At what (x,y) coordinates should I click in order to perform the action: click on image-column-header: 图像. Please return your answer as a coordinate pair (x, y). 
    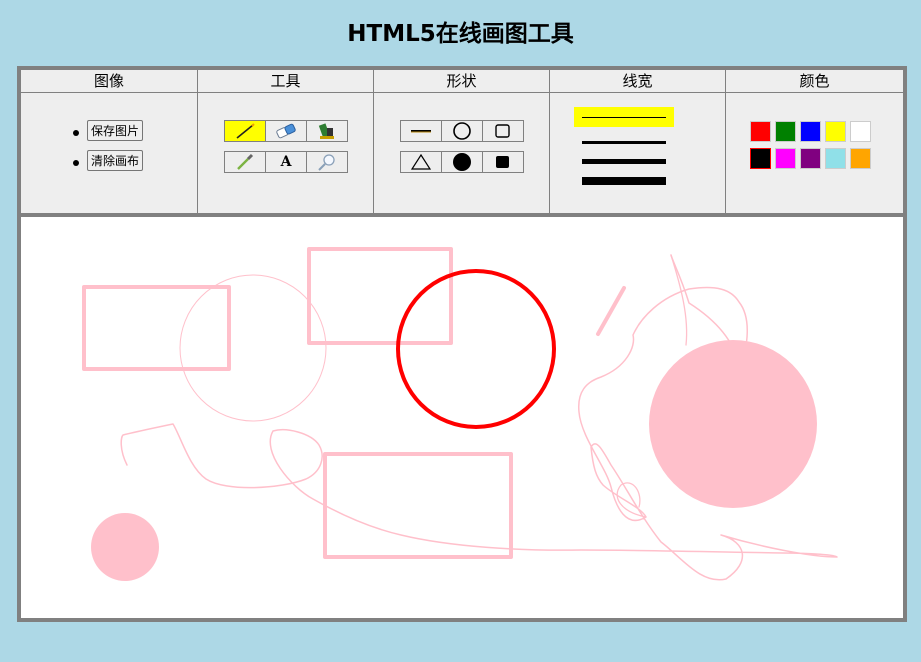
    Looking at the image, I should click on (109, 81).